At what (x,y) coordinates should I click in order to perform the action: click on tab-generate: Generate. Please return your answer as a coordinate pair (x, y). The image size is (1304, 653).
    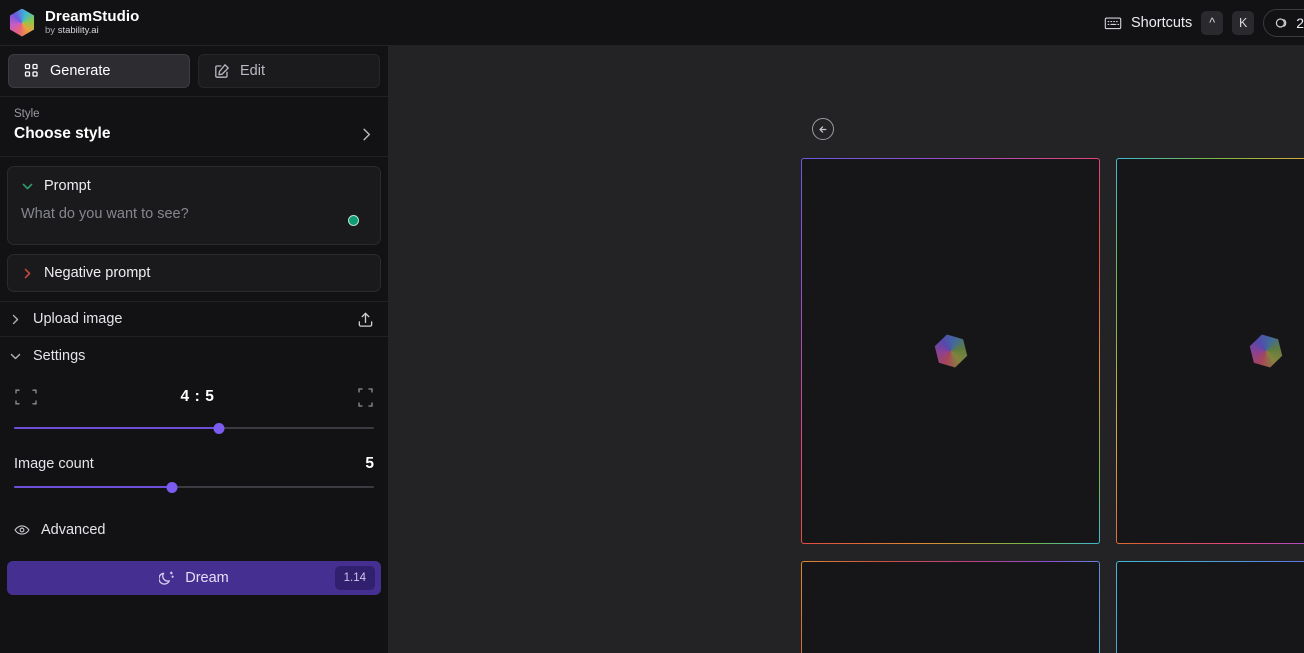
    Looking at the image, I should click on (99, 71).